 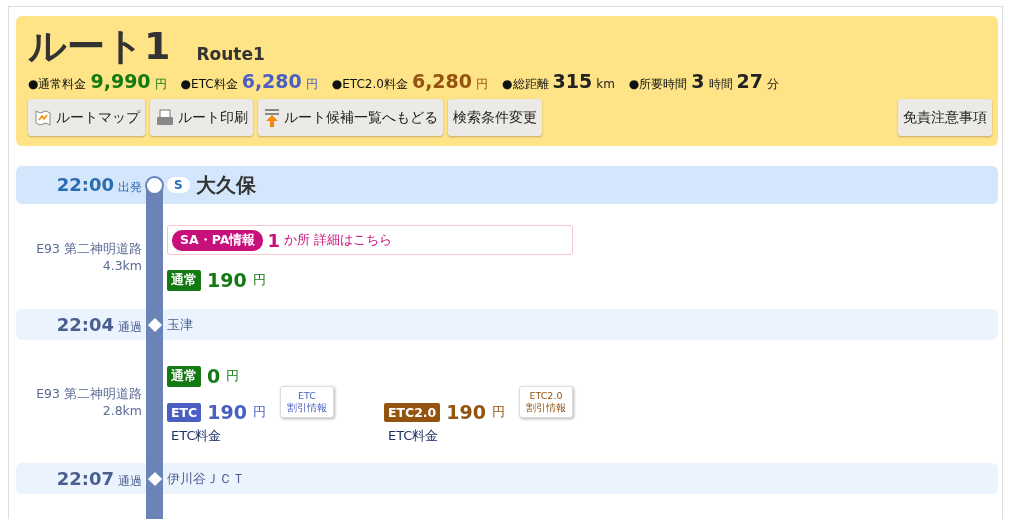 I want to click on route-subtitle: Route1, so click(x=230, y=54).